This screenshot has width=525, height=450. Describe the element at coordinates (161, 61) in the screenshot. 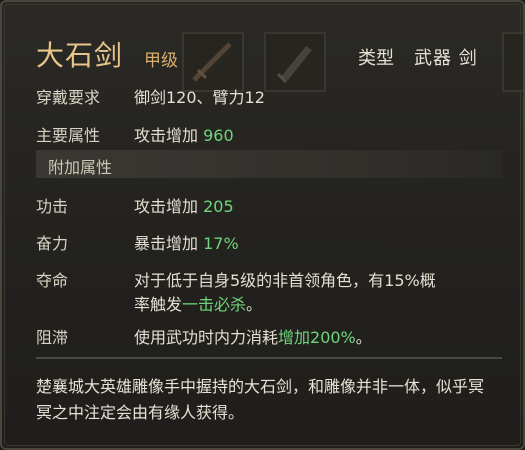

I see `item-grade: 甲级` at that location.